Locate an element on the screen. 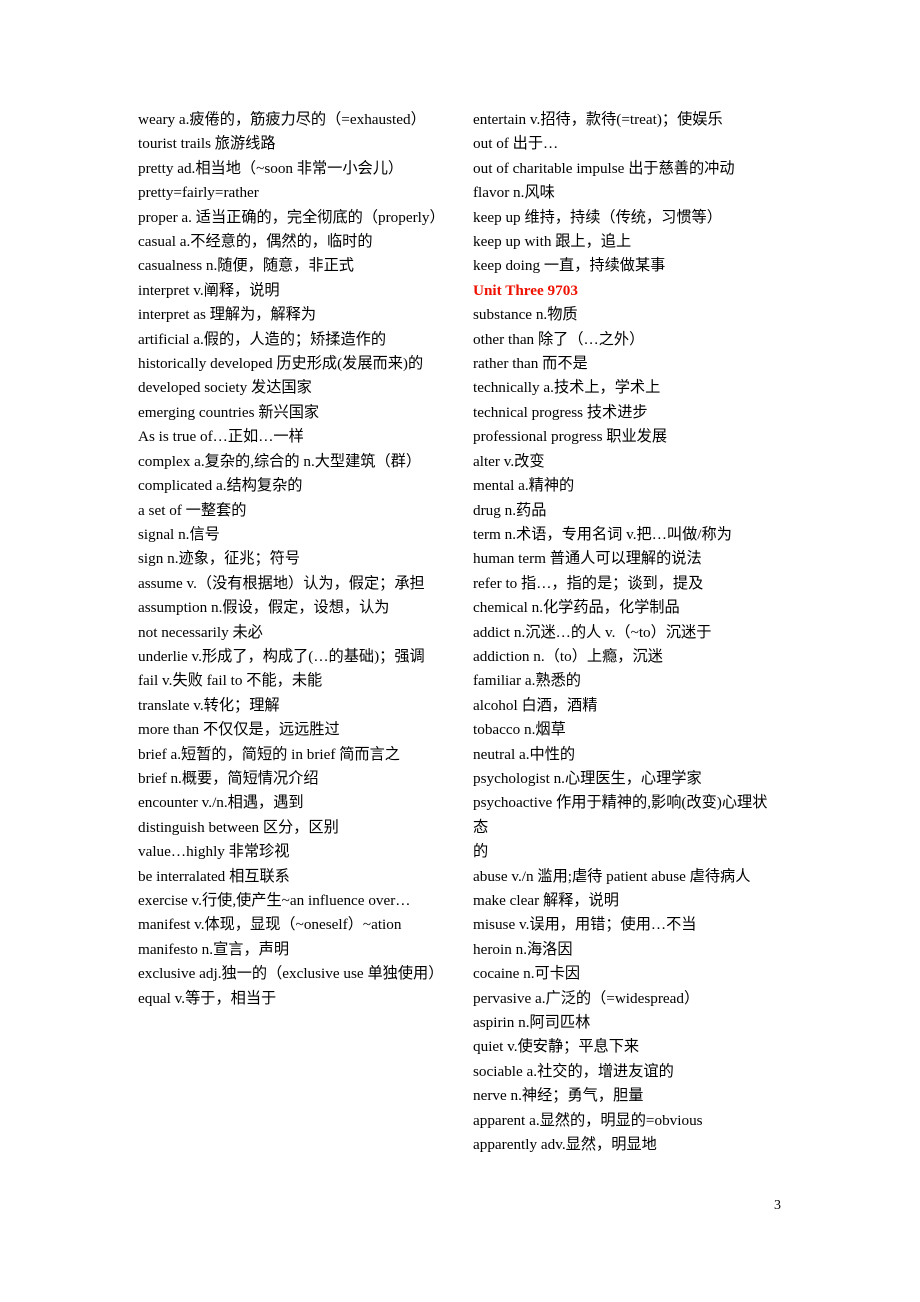 This screenshot has width=920, height=1302. vocabulary-entry: more than 不仅仅是，远远胜过 is located at coordinates (239, 730).